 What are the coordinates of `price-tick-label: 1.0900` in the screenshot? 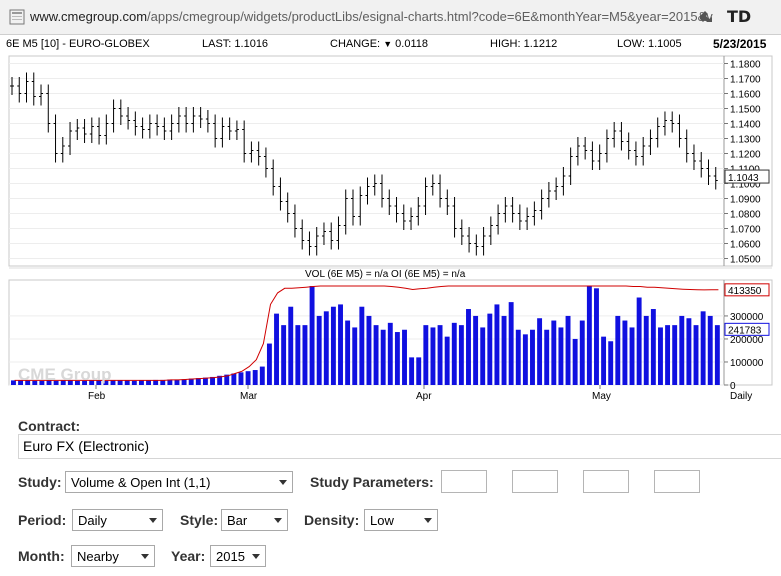 It's located at (745, 200).